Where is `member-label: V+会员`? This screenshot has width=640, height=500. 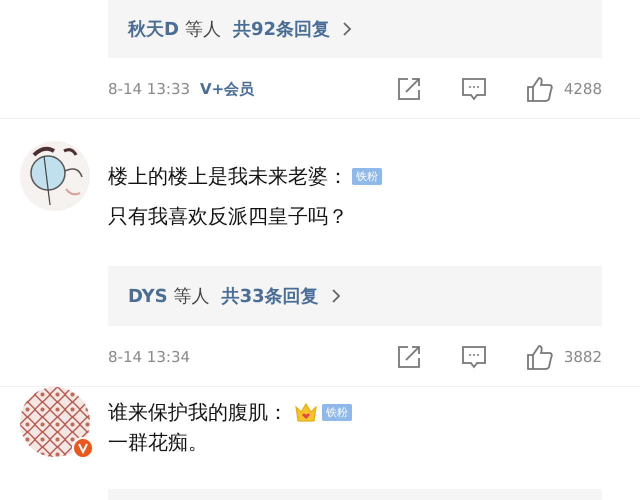 member-label: V+会员 is located at coordinates (227, 89).